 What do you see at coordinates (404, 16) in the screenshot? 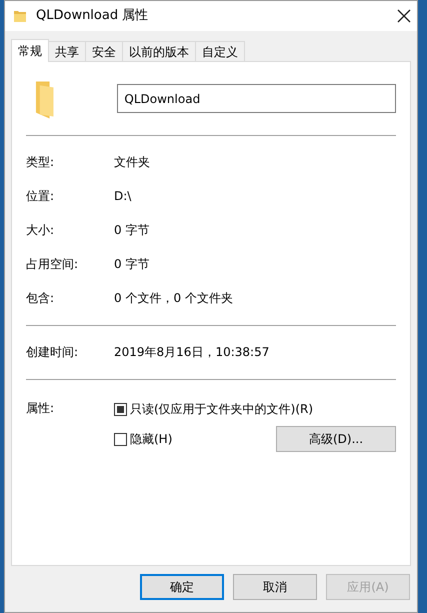
I see `close-icon` at bounding box center [404, 16].